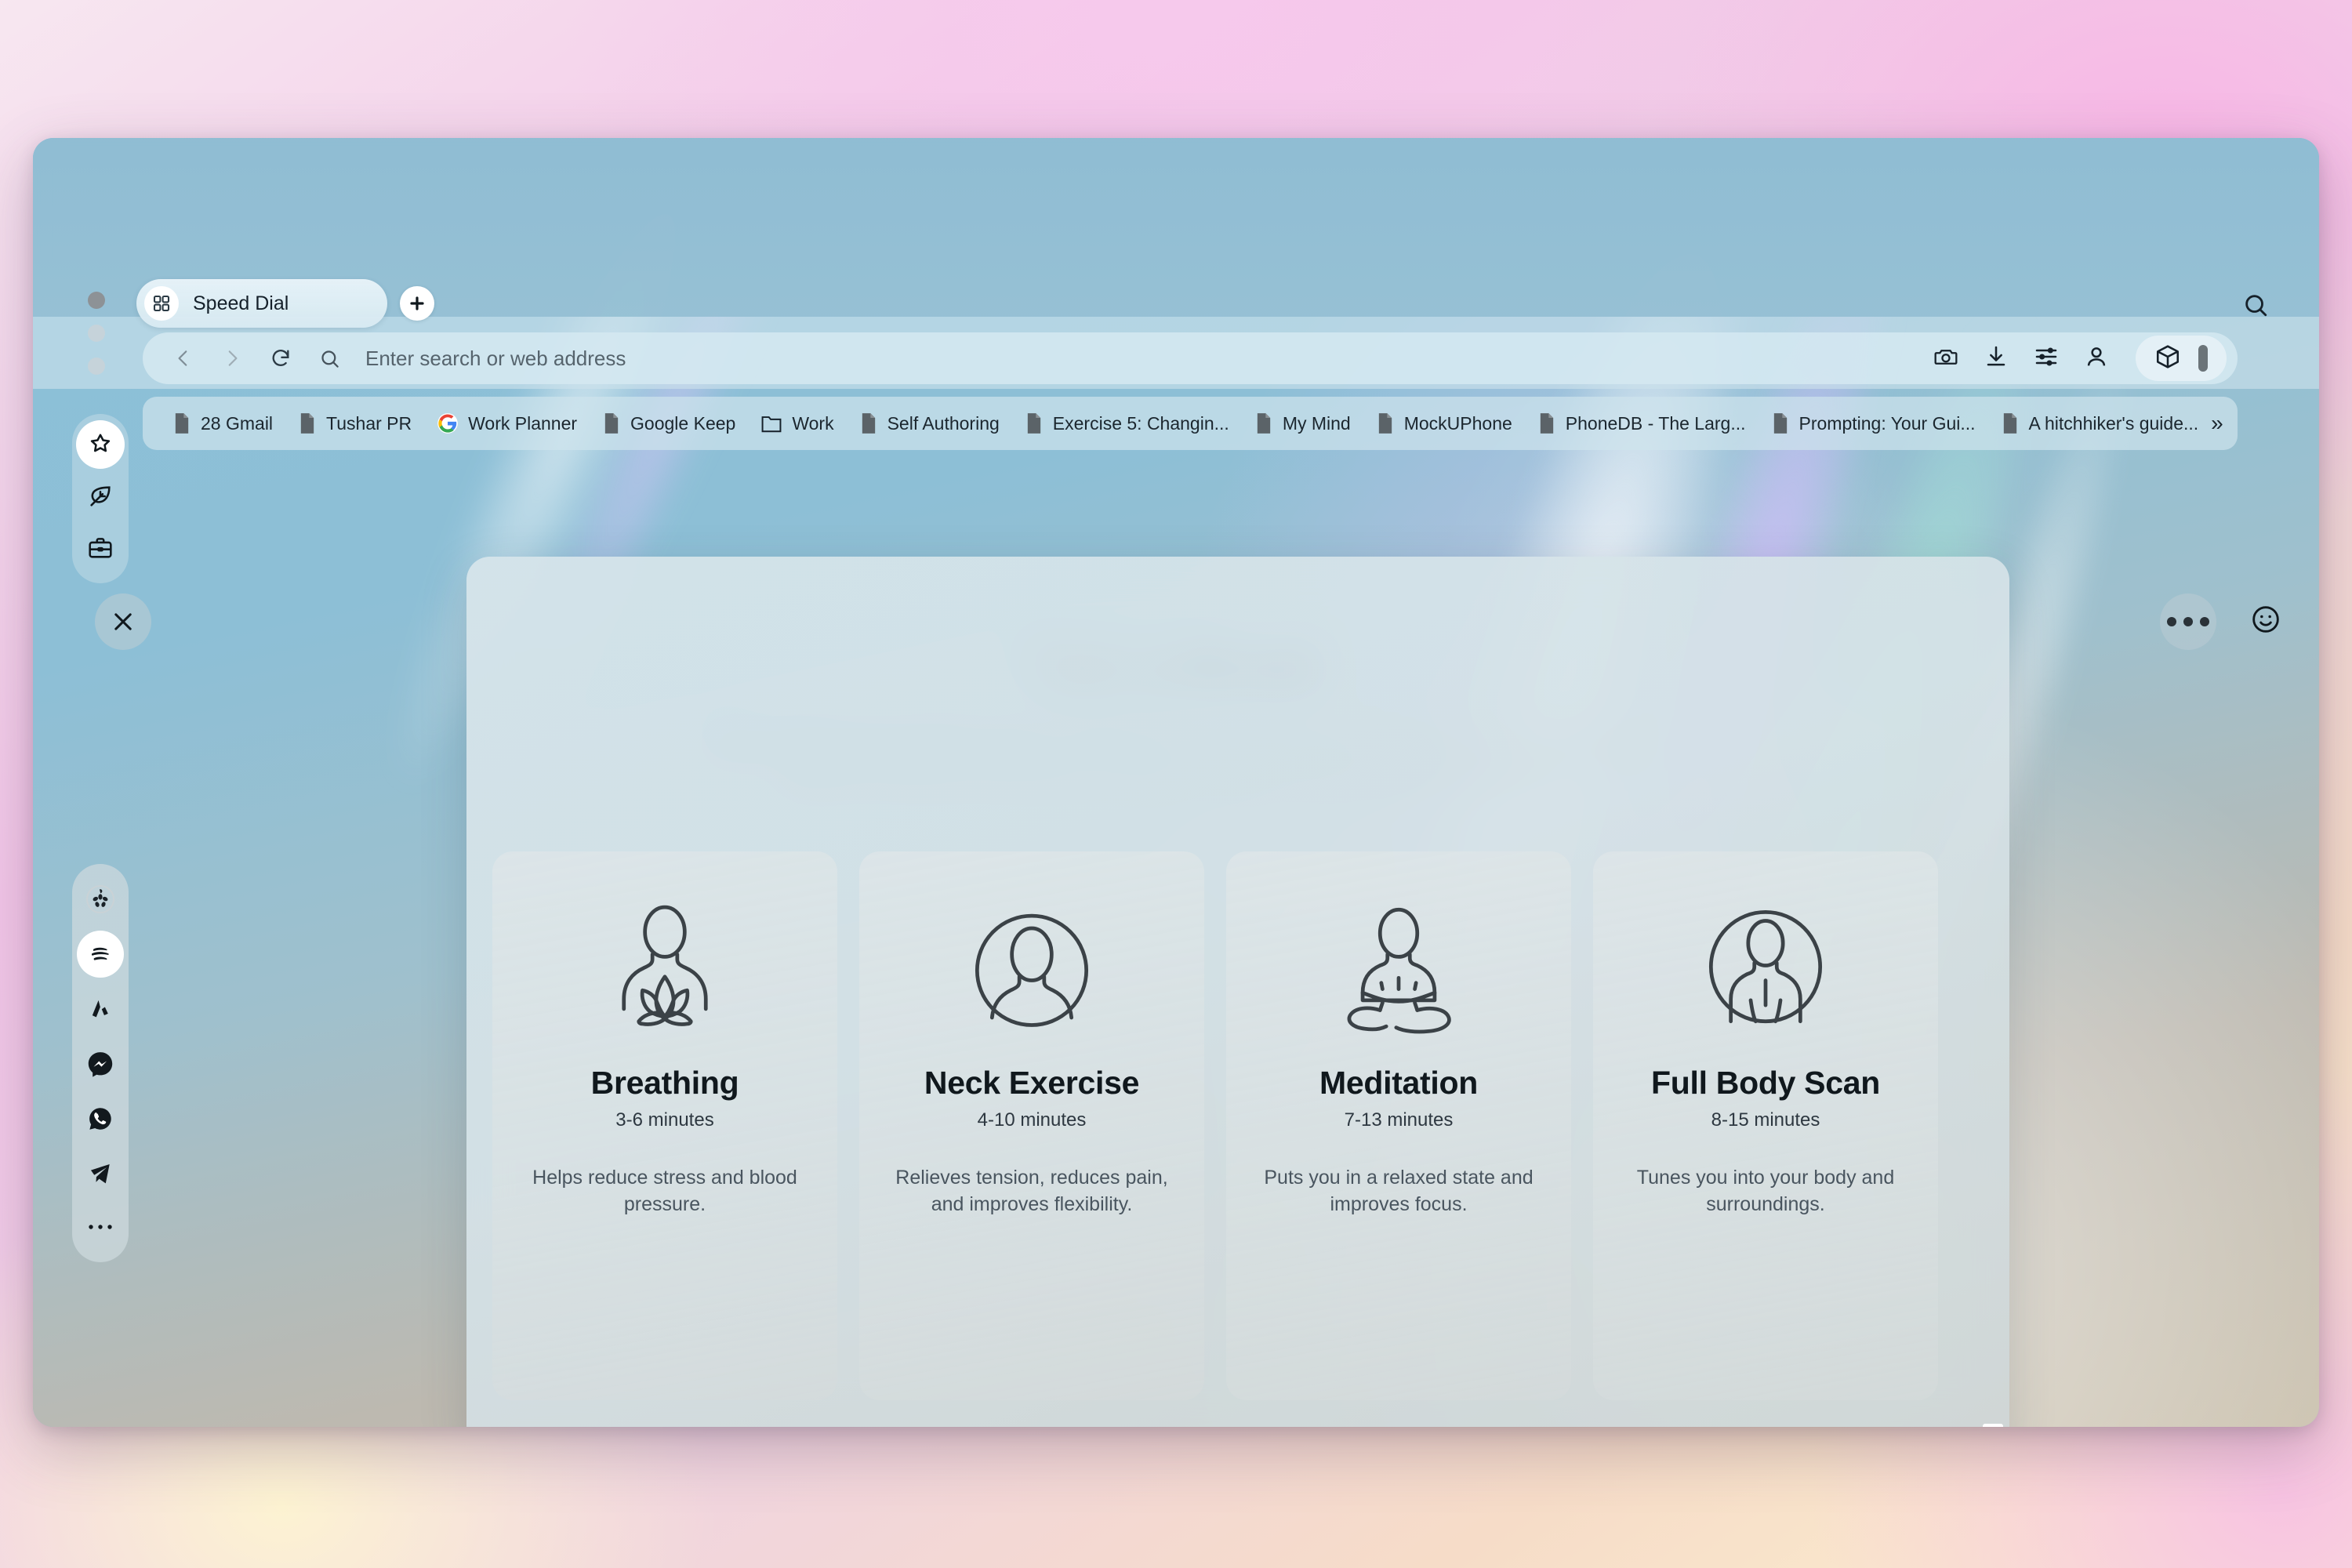 The height and width of the screenshot is (1568, 2352). Describe the element at coordinates (664, 1083) in the screenshot. I see `card-title: Breathing` at that location.